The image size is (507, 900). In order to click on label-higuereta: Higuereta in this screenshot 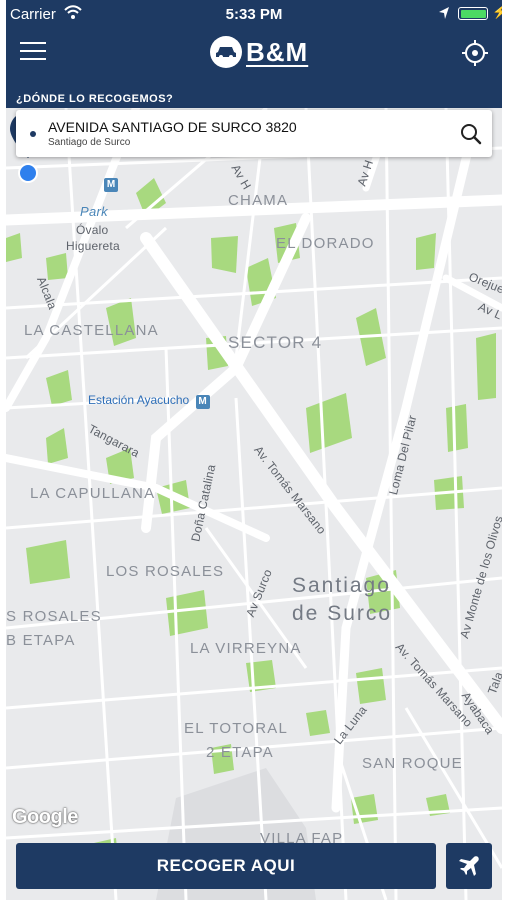, I will do `click(93, 246)`.